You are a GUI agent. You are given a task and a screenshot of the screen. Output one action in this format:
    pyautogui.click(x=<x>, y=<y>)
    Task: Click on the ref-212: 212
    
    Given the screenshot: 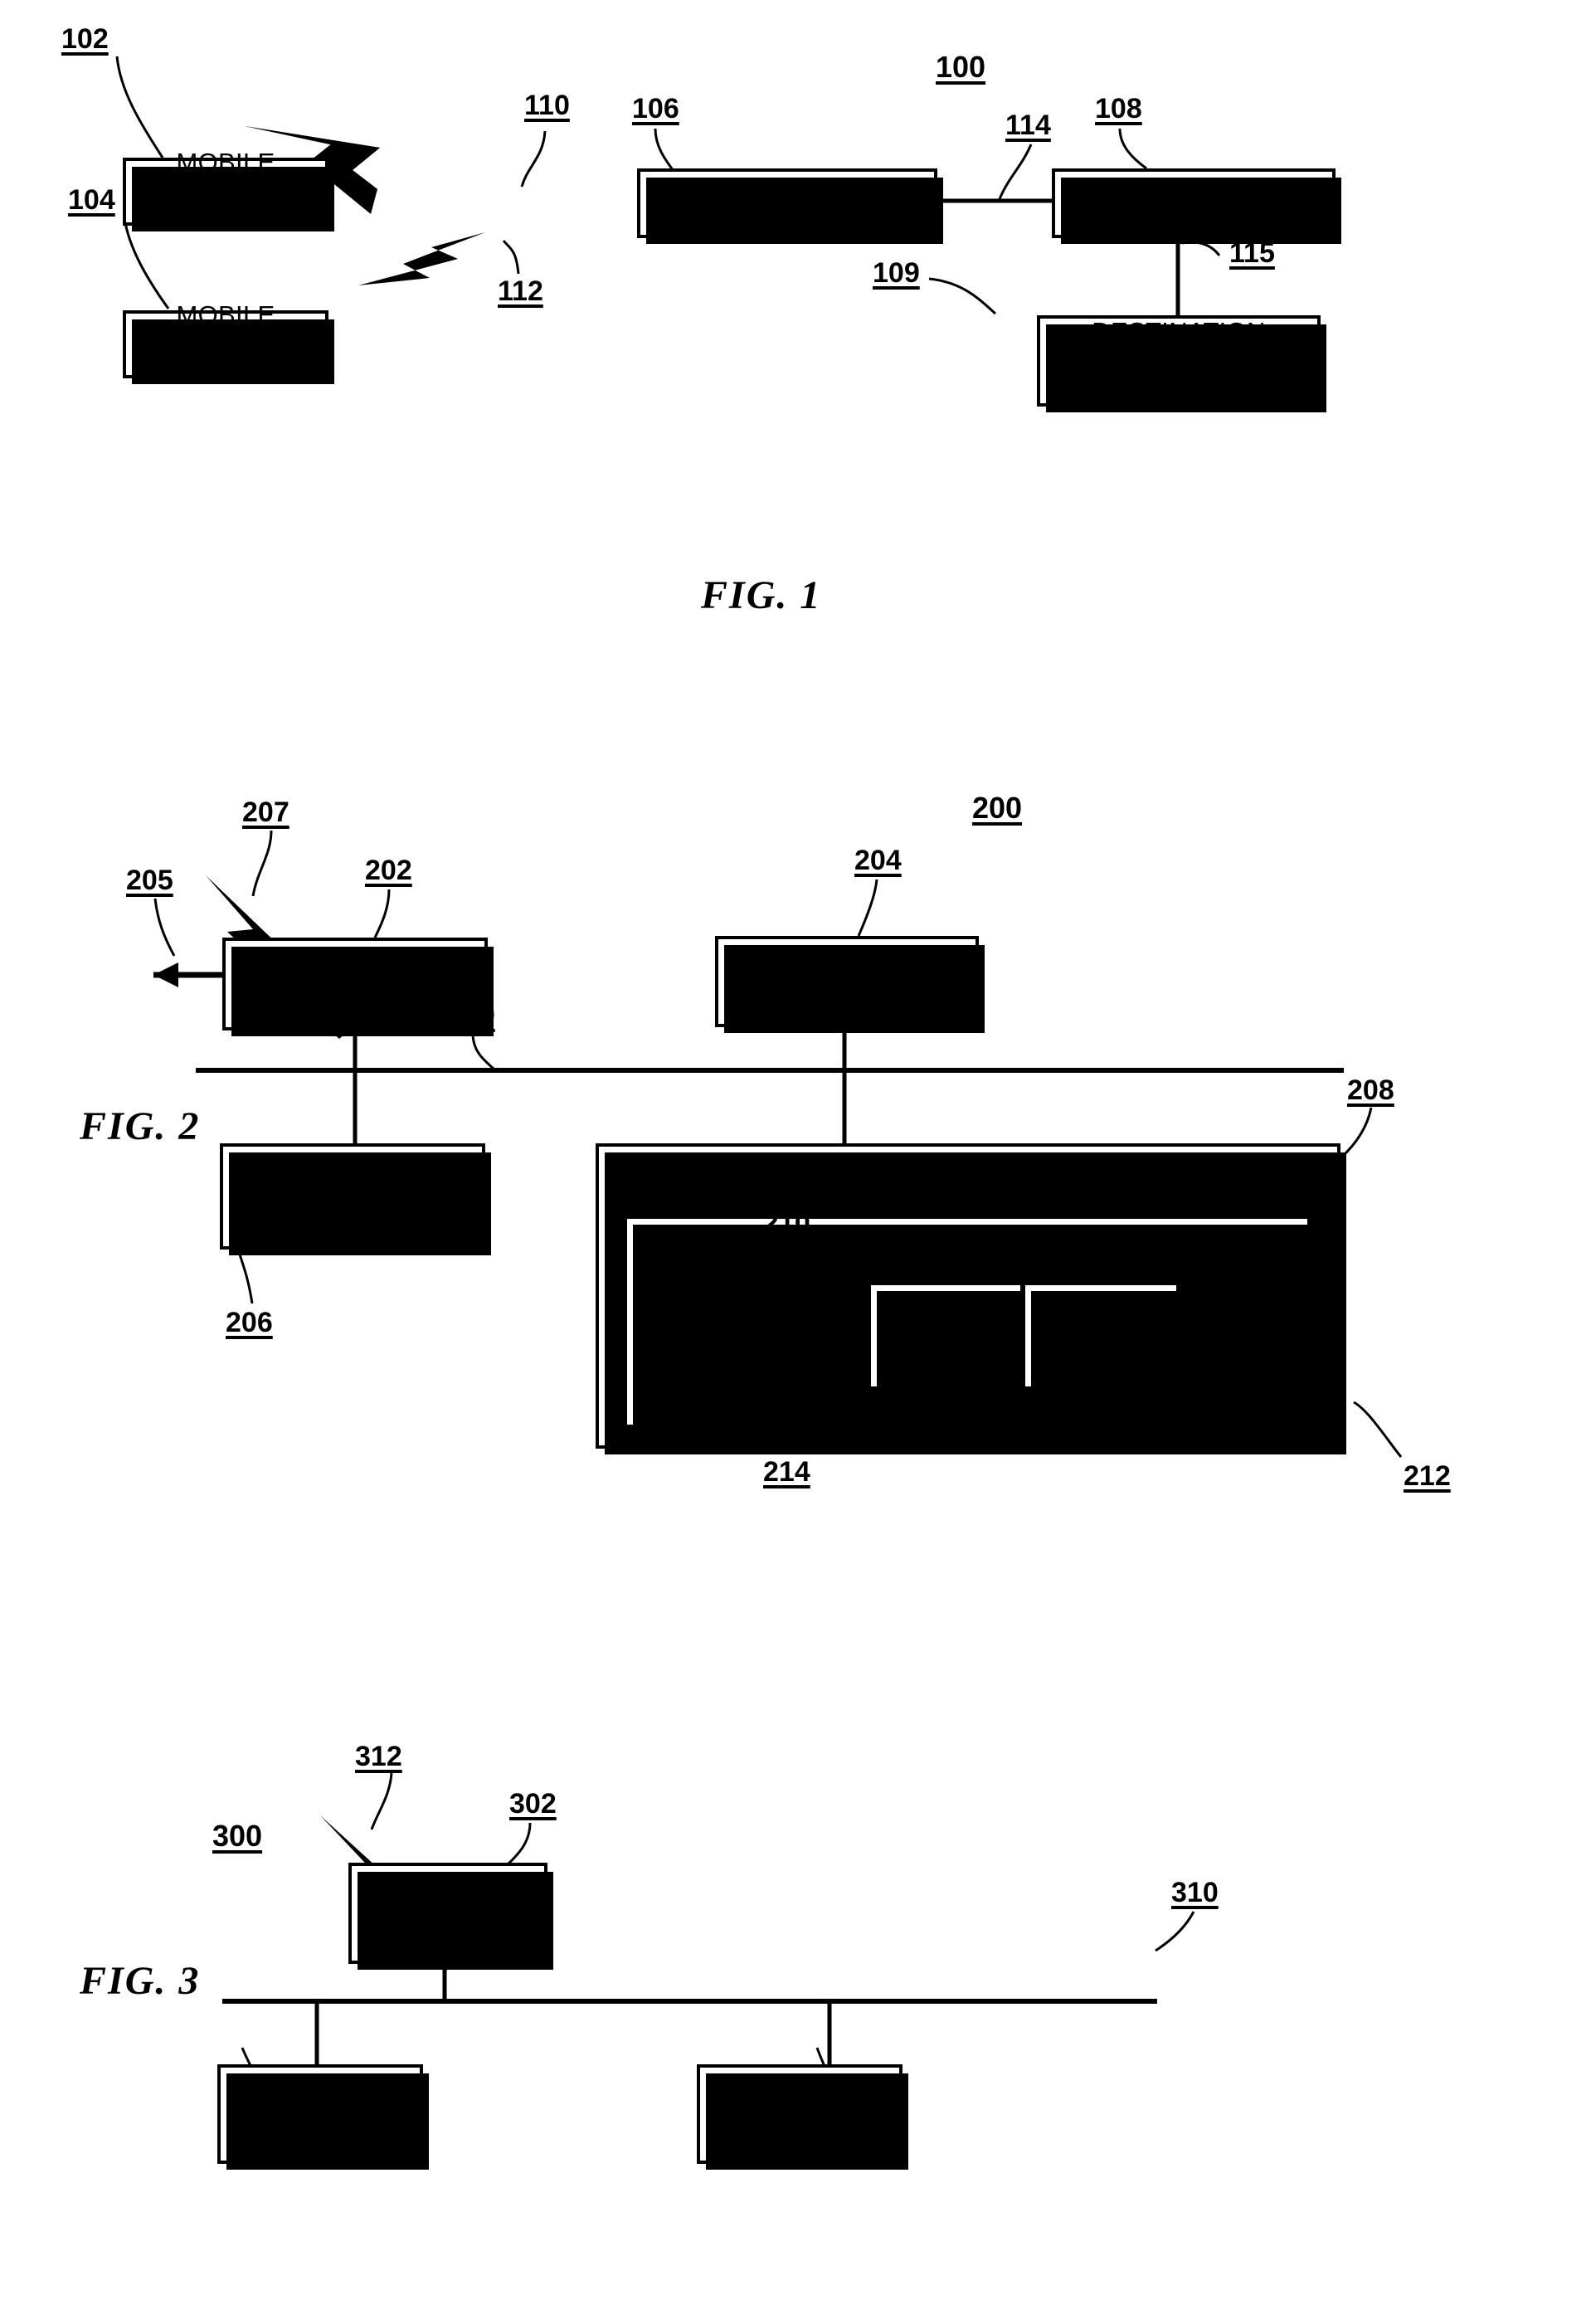 What is the action you would take?
    pyautogui.click(x=1427, y=1476)
    